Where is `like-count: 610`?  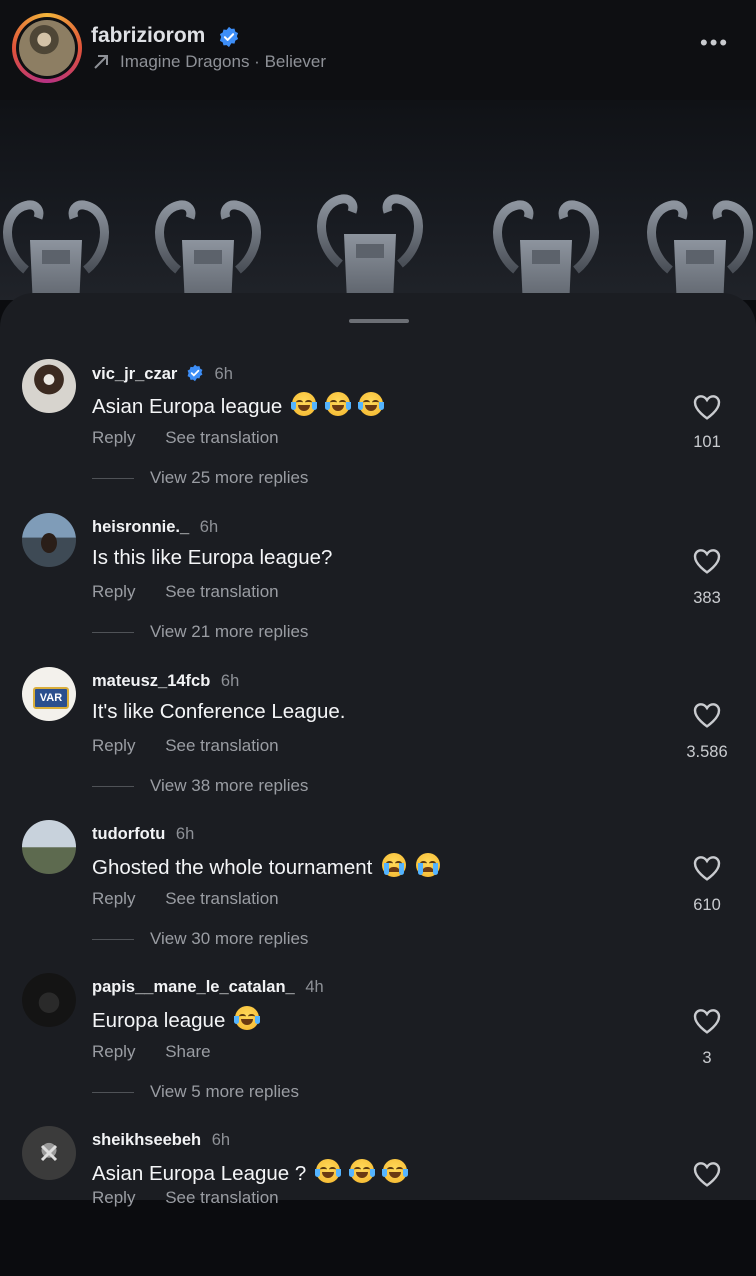 like-count: 610 is located at coordinates (707, 905).